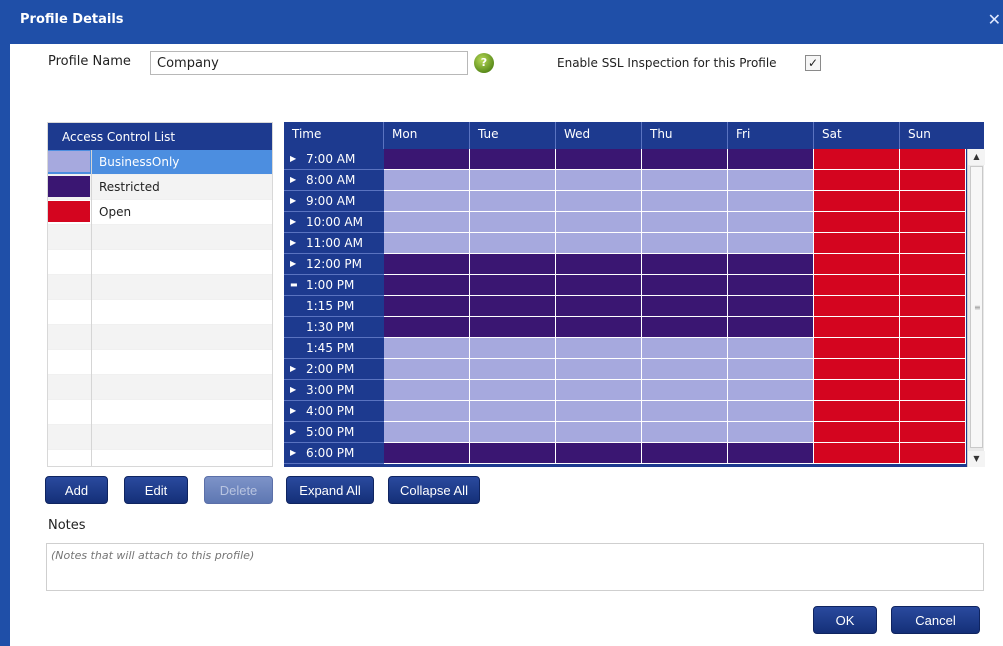 Image resolution: width=1003 pixels, height=646 pixels. Describe the element at coordinates (309, 63) in the screenshot. I see `profile-name-input` at that location.